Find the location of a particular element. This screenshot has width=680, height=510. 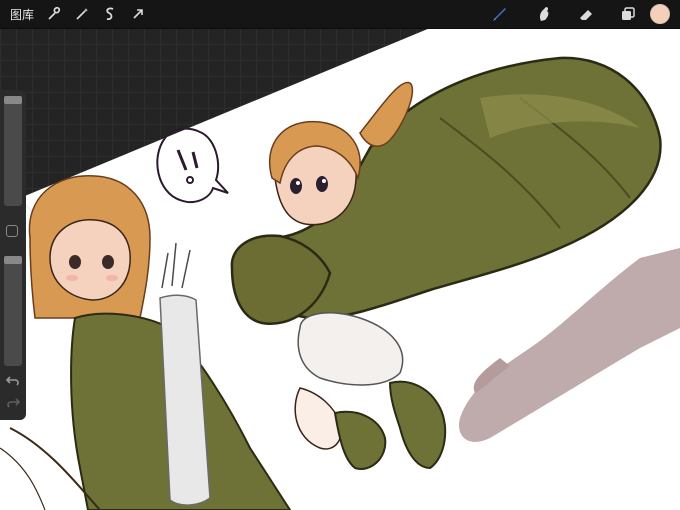

undo-arrow-icon is located at coordinates (13, 381).